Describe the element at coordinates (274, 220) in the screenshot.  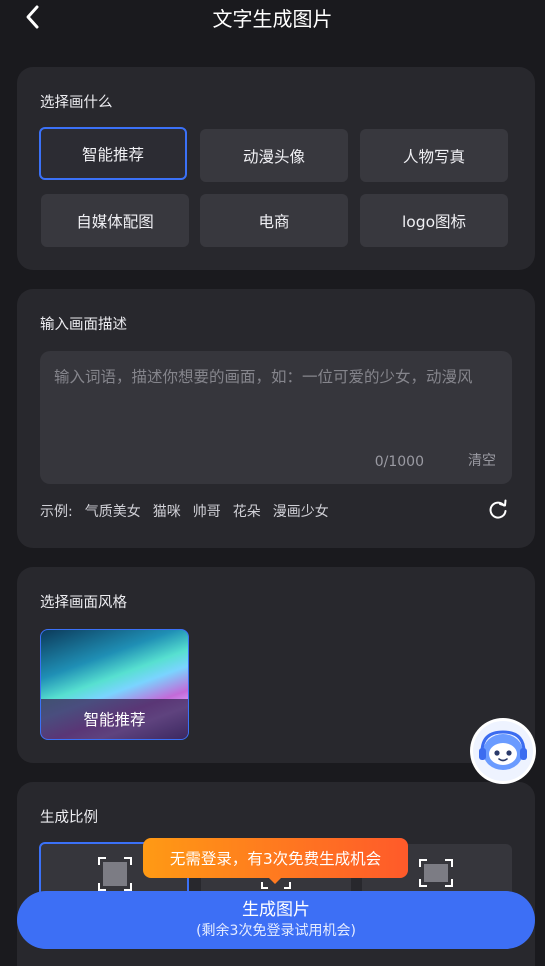
I see `category-ecommerce: 电商` at that location.